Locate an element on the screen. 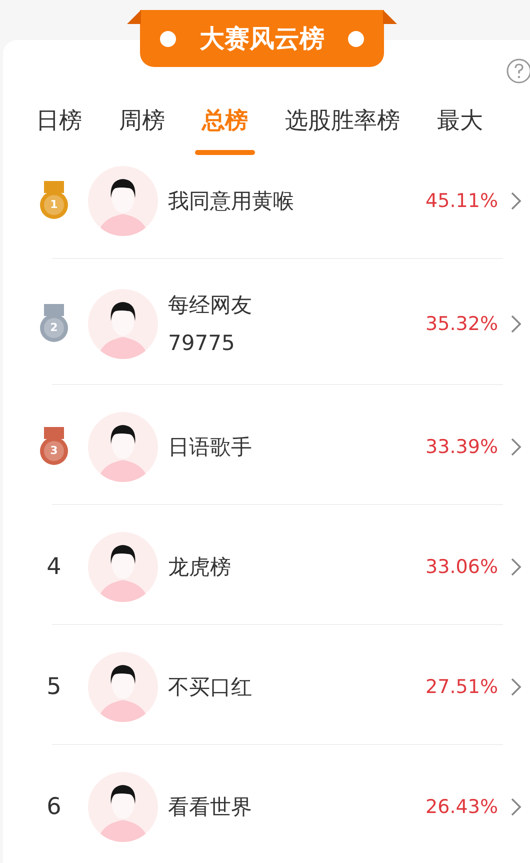  tab: 最大 is located at coordinates (460, 130).